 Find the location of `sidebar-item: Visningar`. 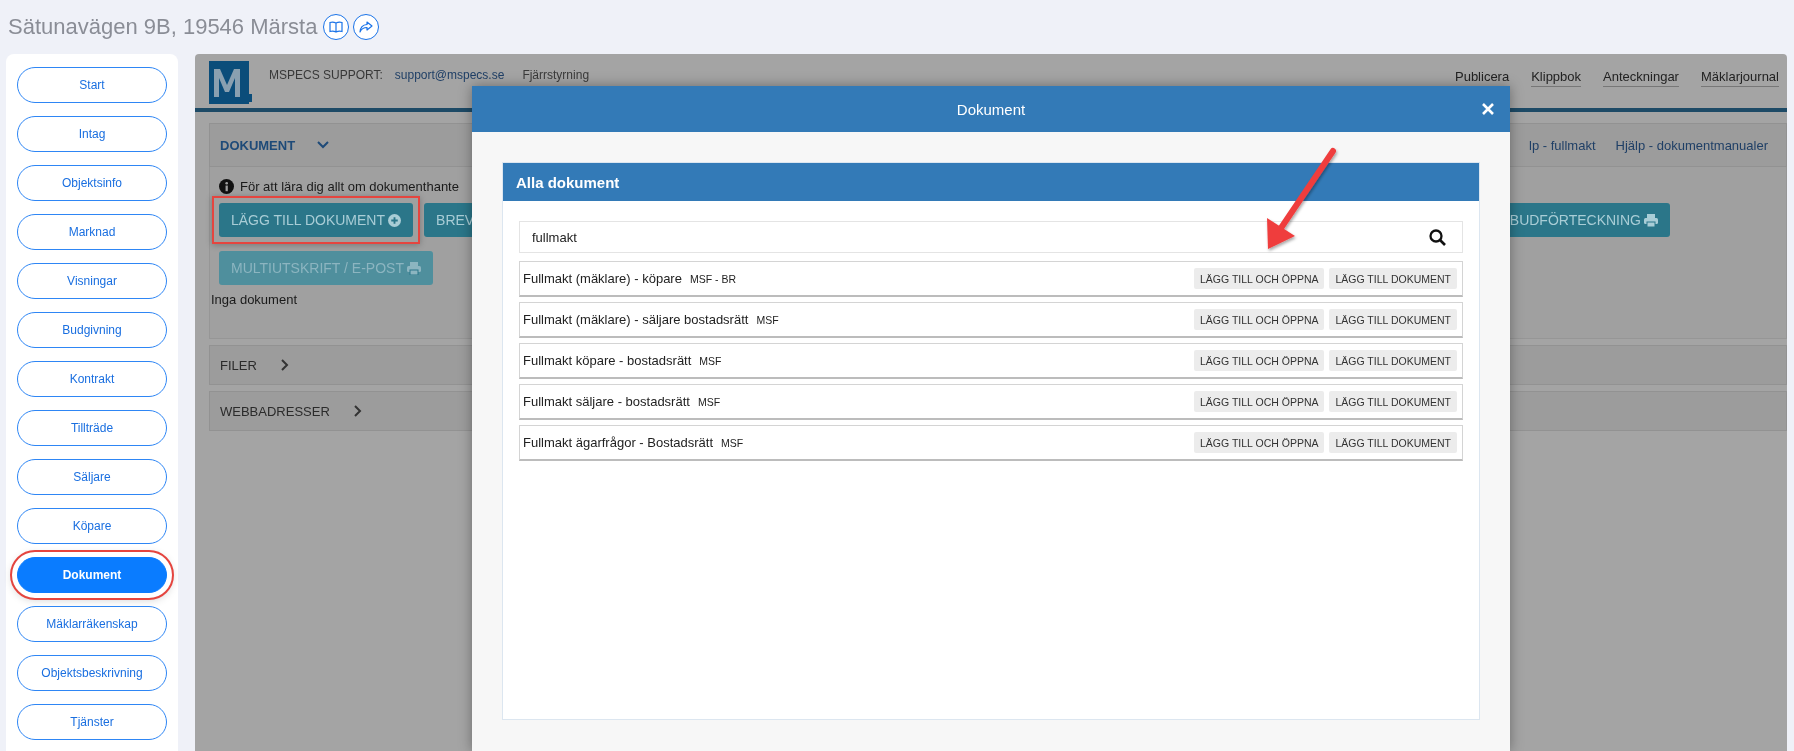

sidebar-item: Visningar is located at coordinates (92, 281).